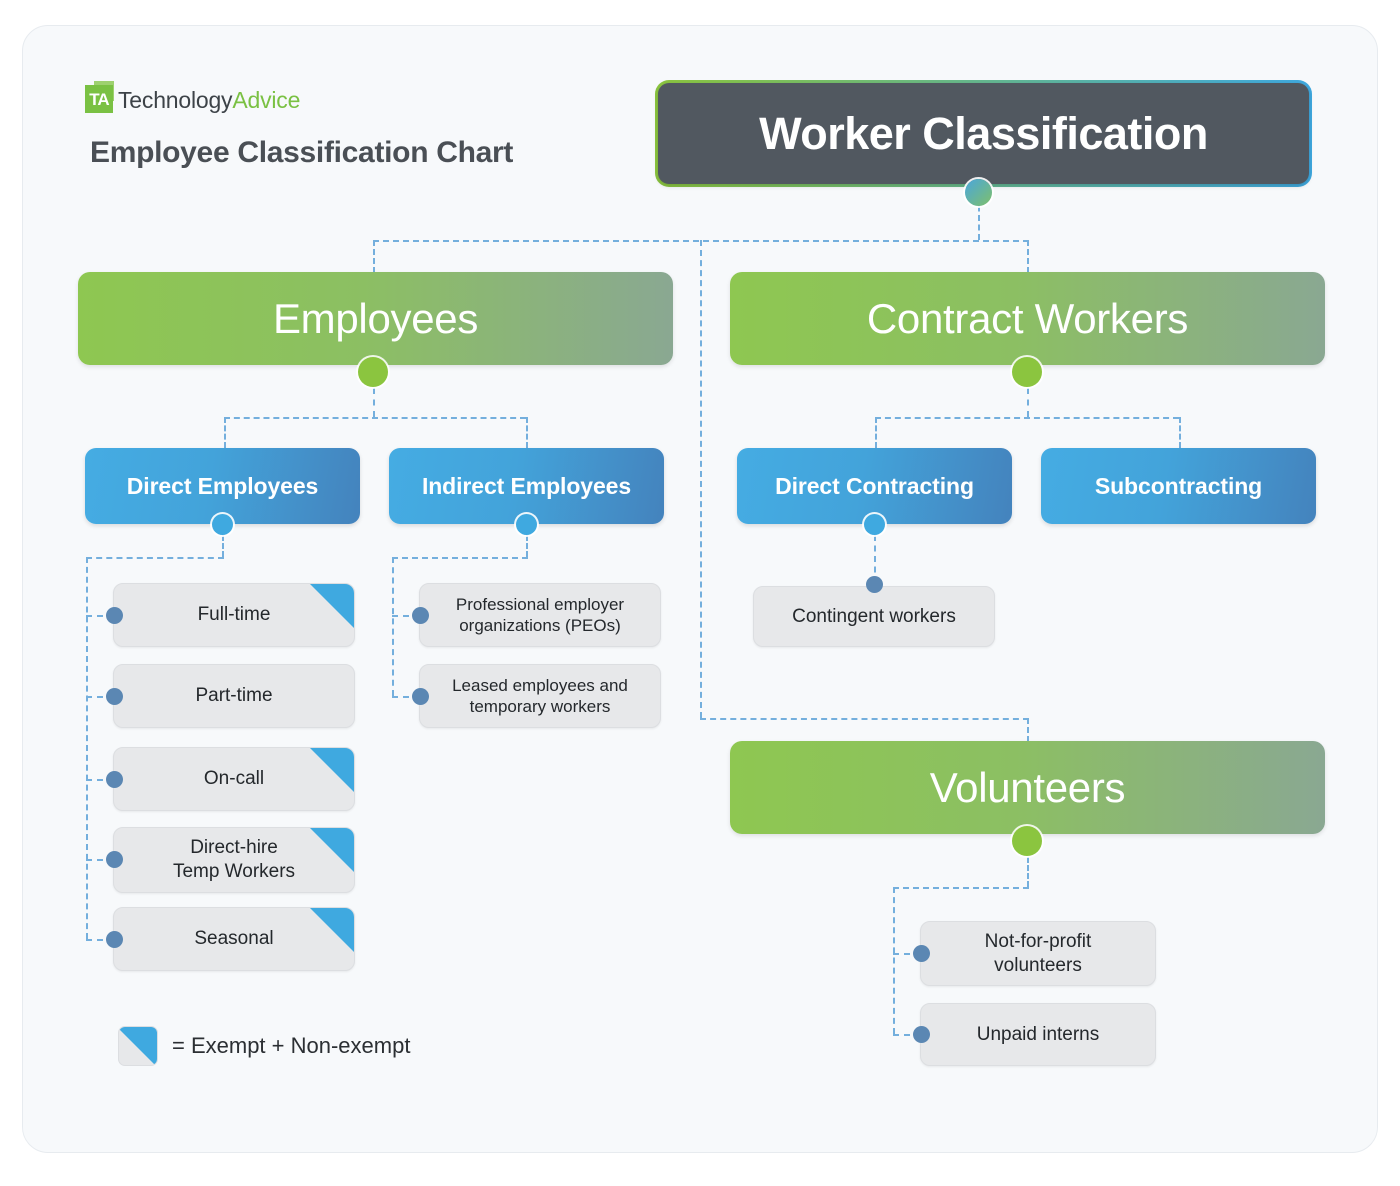  I want to click on leaf-direct-hire-temp-workers: Direct-hire Temp Workers, so click(234, 860).